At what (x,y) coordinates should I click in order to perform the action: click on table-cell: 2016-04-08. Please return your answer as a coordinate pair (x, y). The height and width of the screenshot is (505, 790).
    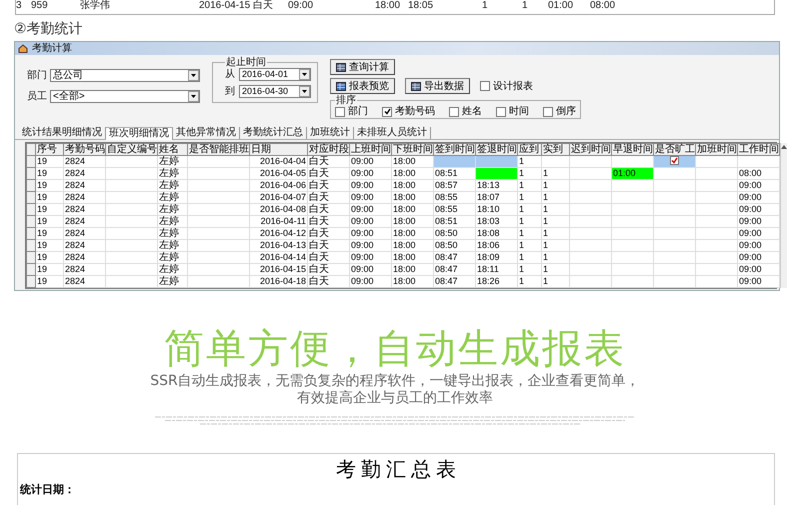
    Looking at the image, I should click on (279, 210).